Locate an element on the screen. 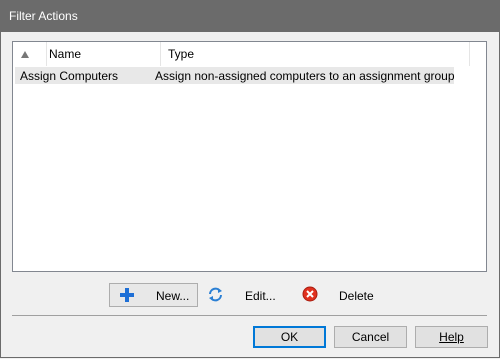  ok-button: OK is located at coordinates (289, 337).